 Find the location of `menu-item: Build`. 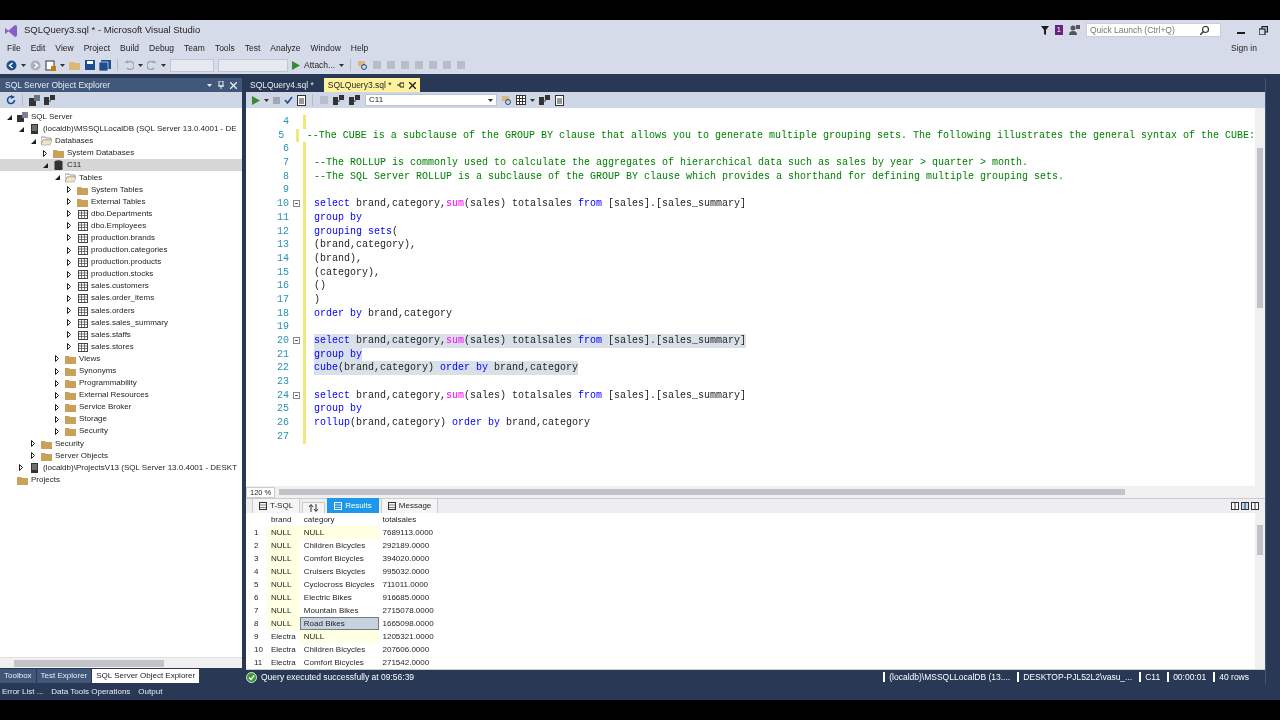

menu-item: Build is located at coordinates (129, 48).